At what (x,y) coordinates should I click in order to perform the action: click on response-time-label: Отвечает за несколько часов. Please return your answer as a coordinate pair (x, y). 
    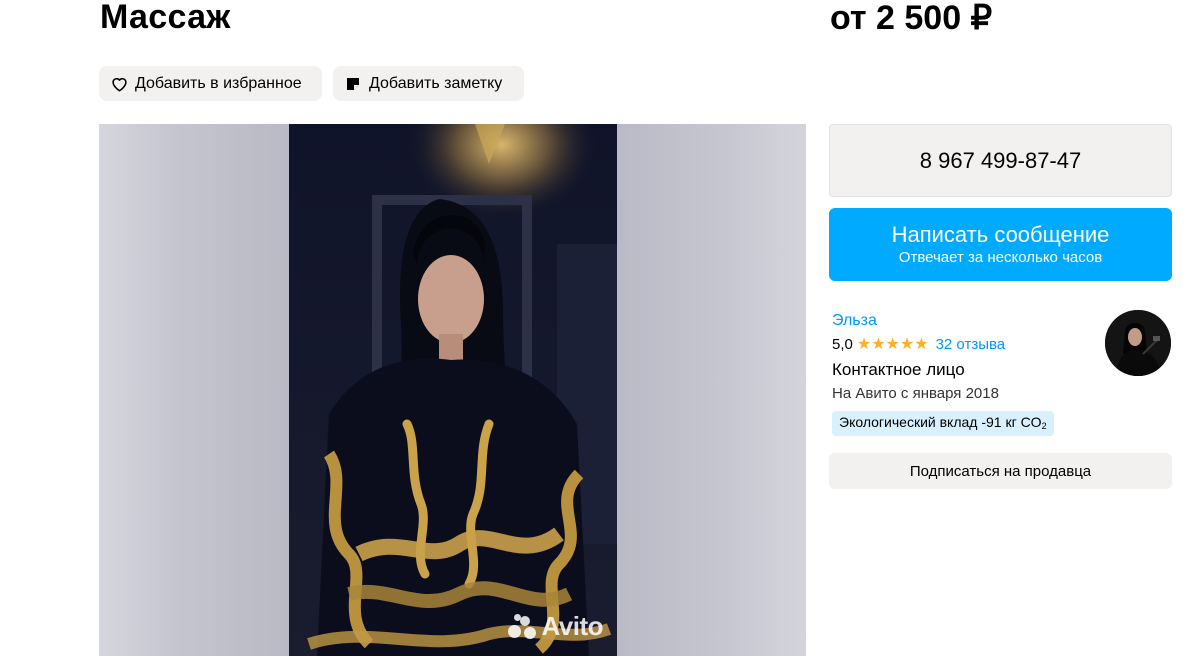
    Looking at the image, I should click on (1000, 257).